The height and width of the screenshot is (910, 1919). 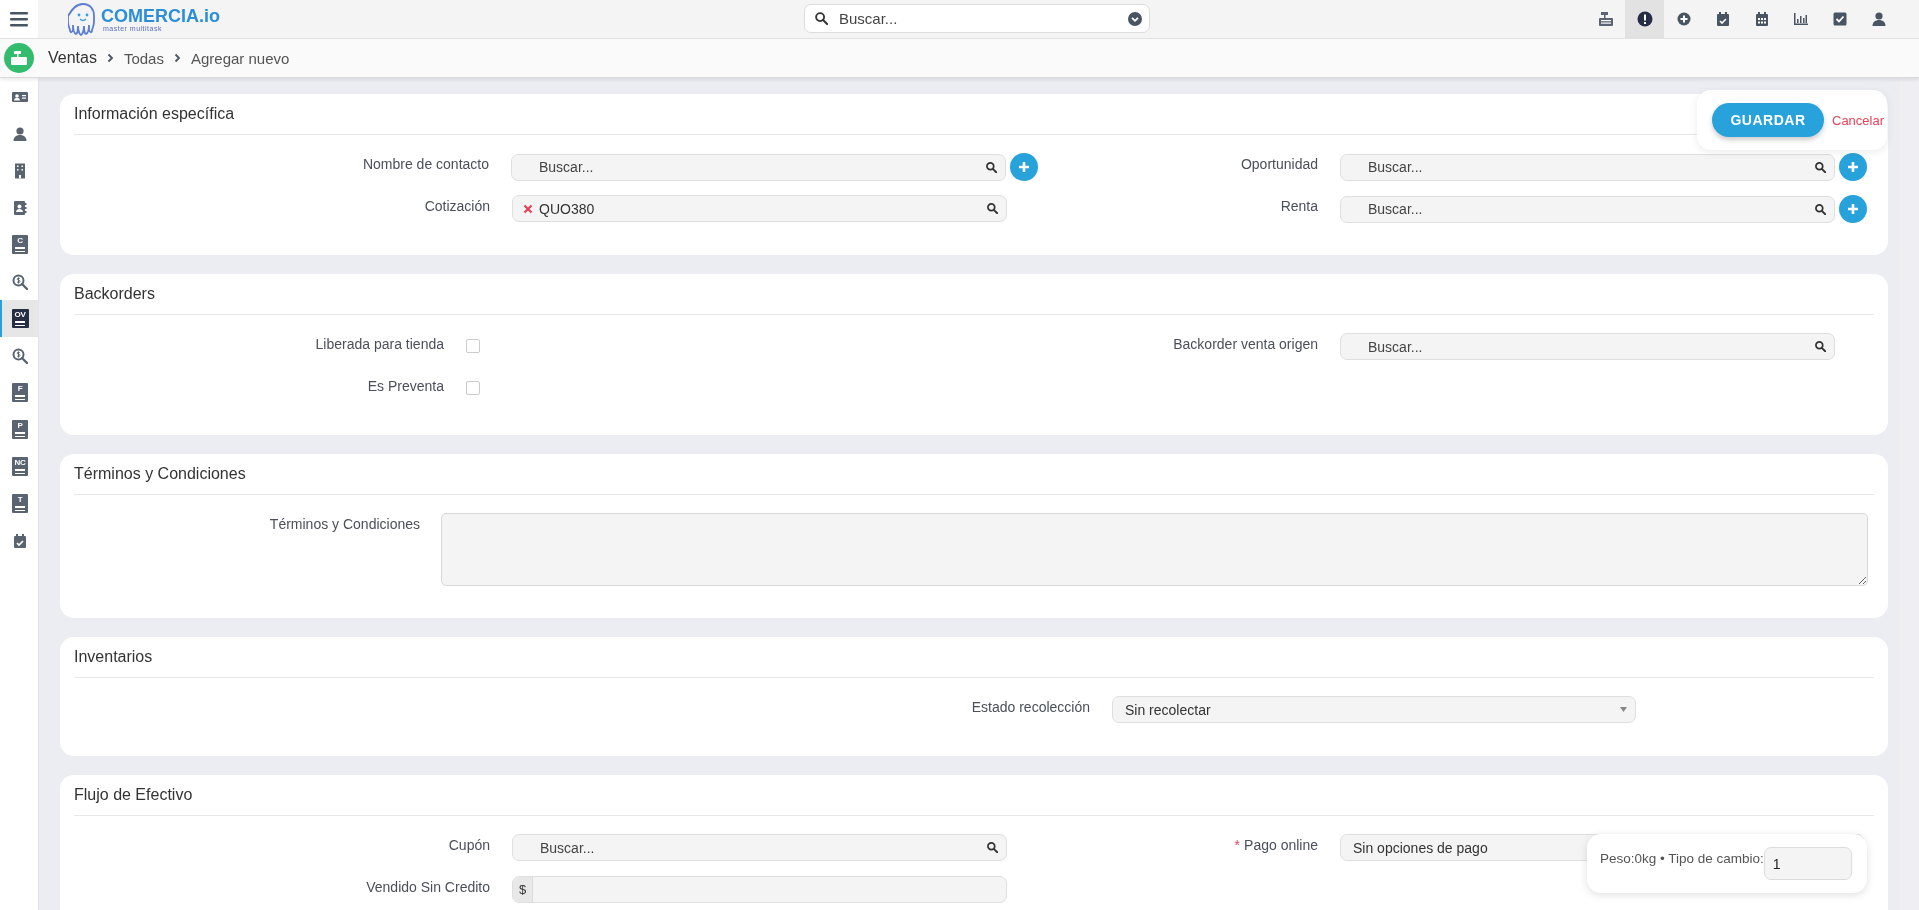 What do you see at coordinates (1168, 709) in the screenshot?
I see `select-value: Sin recolectar` at bounding box center [1168, 709].